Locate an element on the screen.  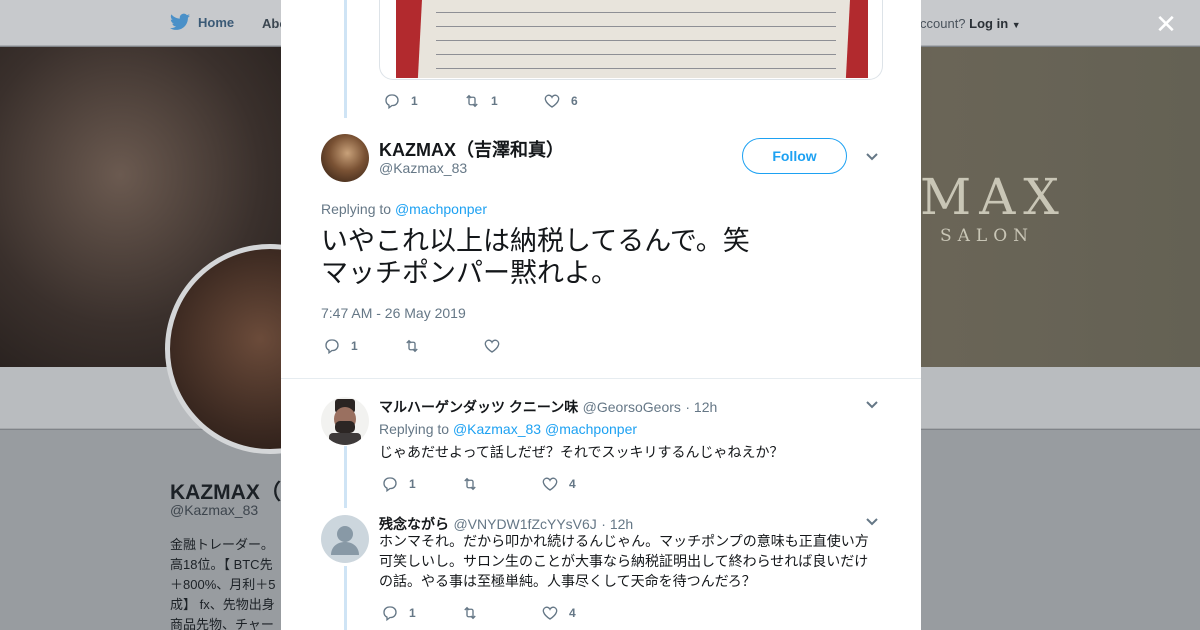
main-replying-to: Replying to @machponper is located at coordinates (404, 209).